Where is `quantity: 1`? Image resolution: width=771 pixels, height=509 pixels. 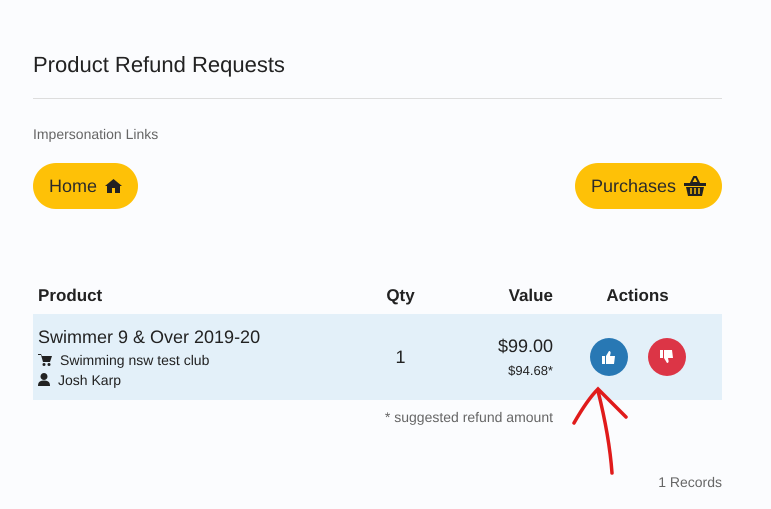
quantity: 1 is located at coordinates (400, 357).